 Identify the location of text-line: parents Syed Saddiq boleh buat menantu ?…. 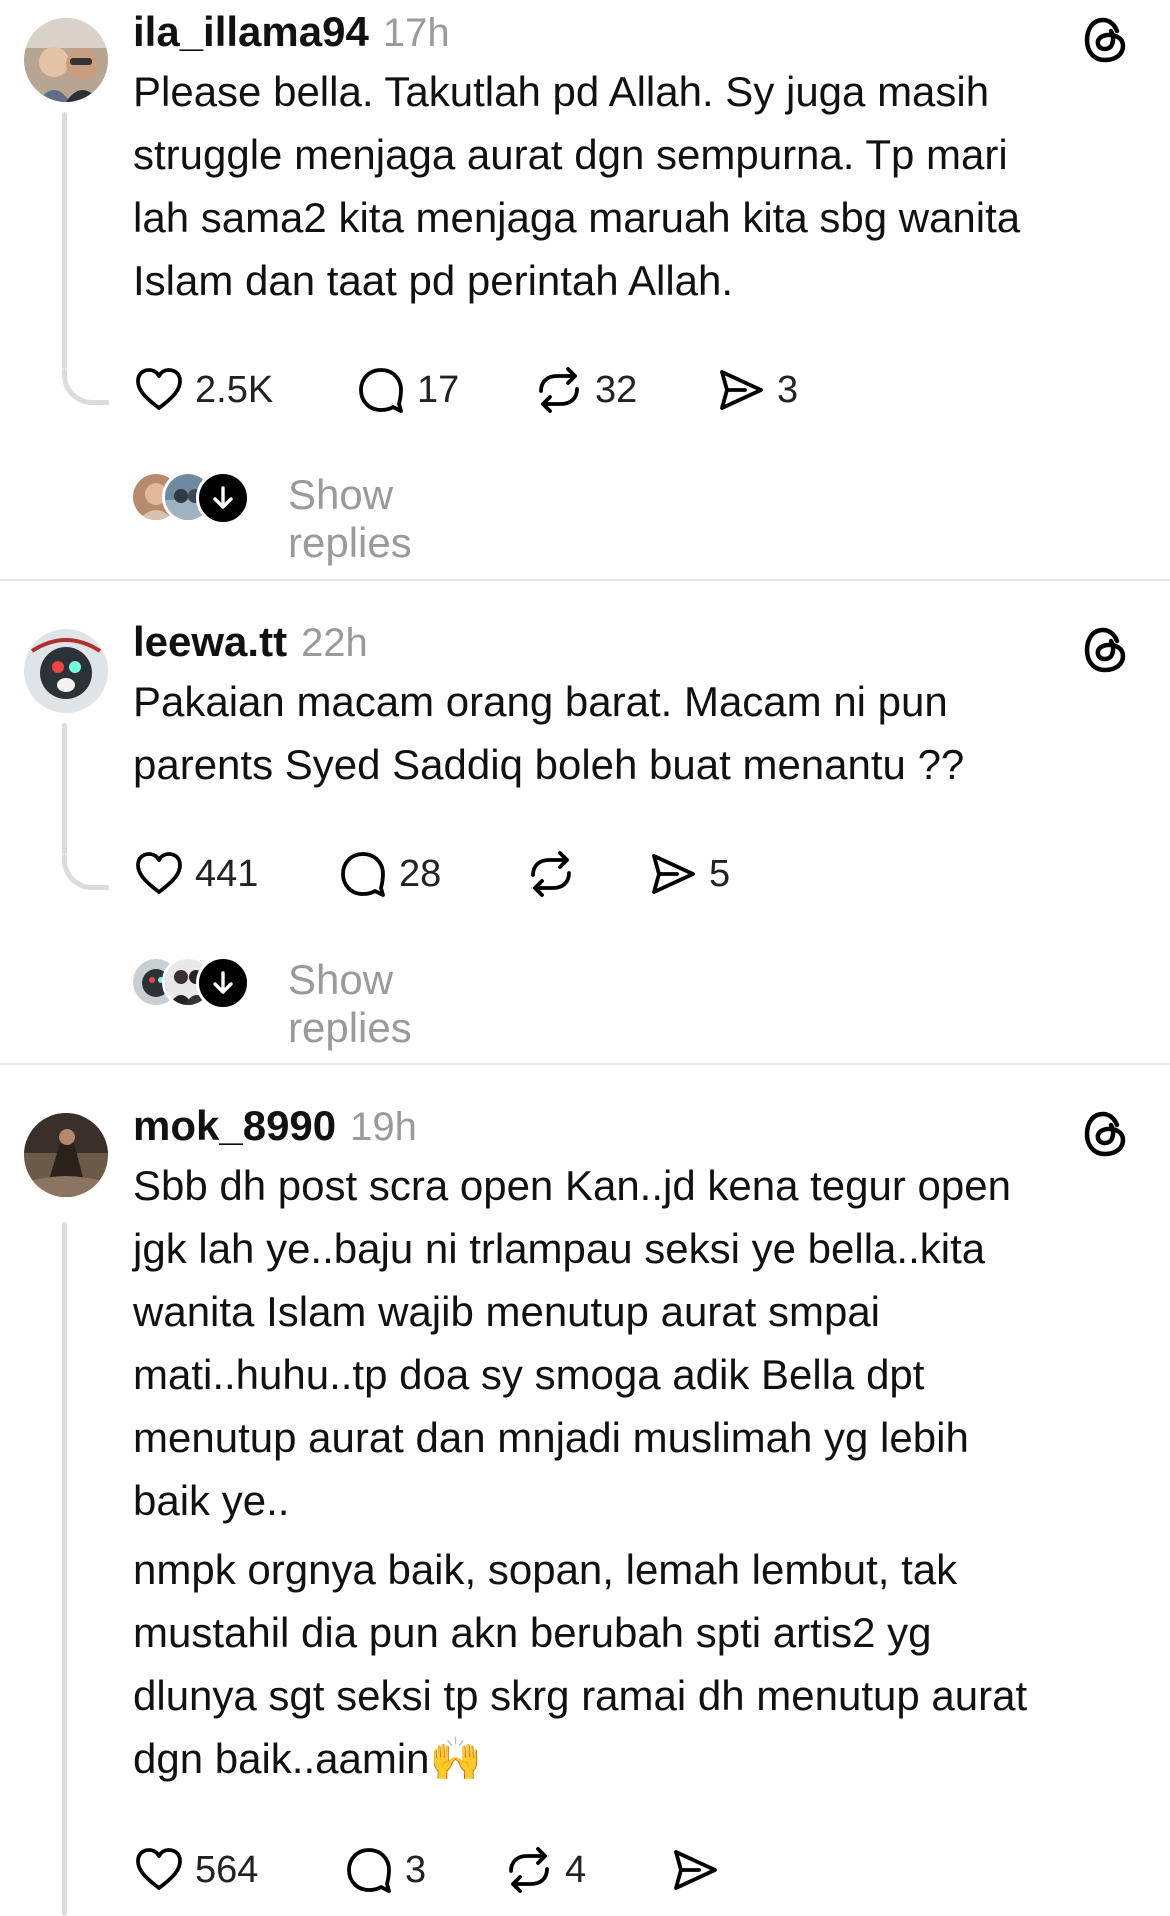
(549, 764).